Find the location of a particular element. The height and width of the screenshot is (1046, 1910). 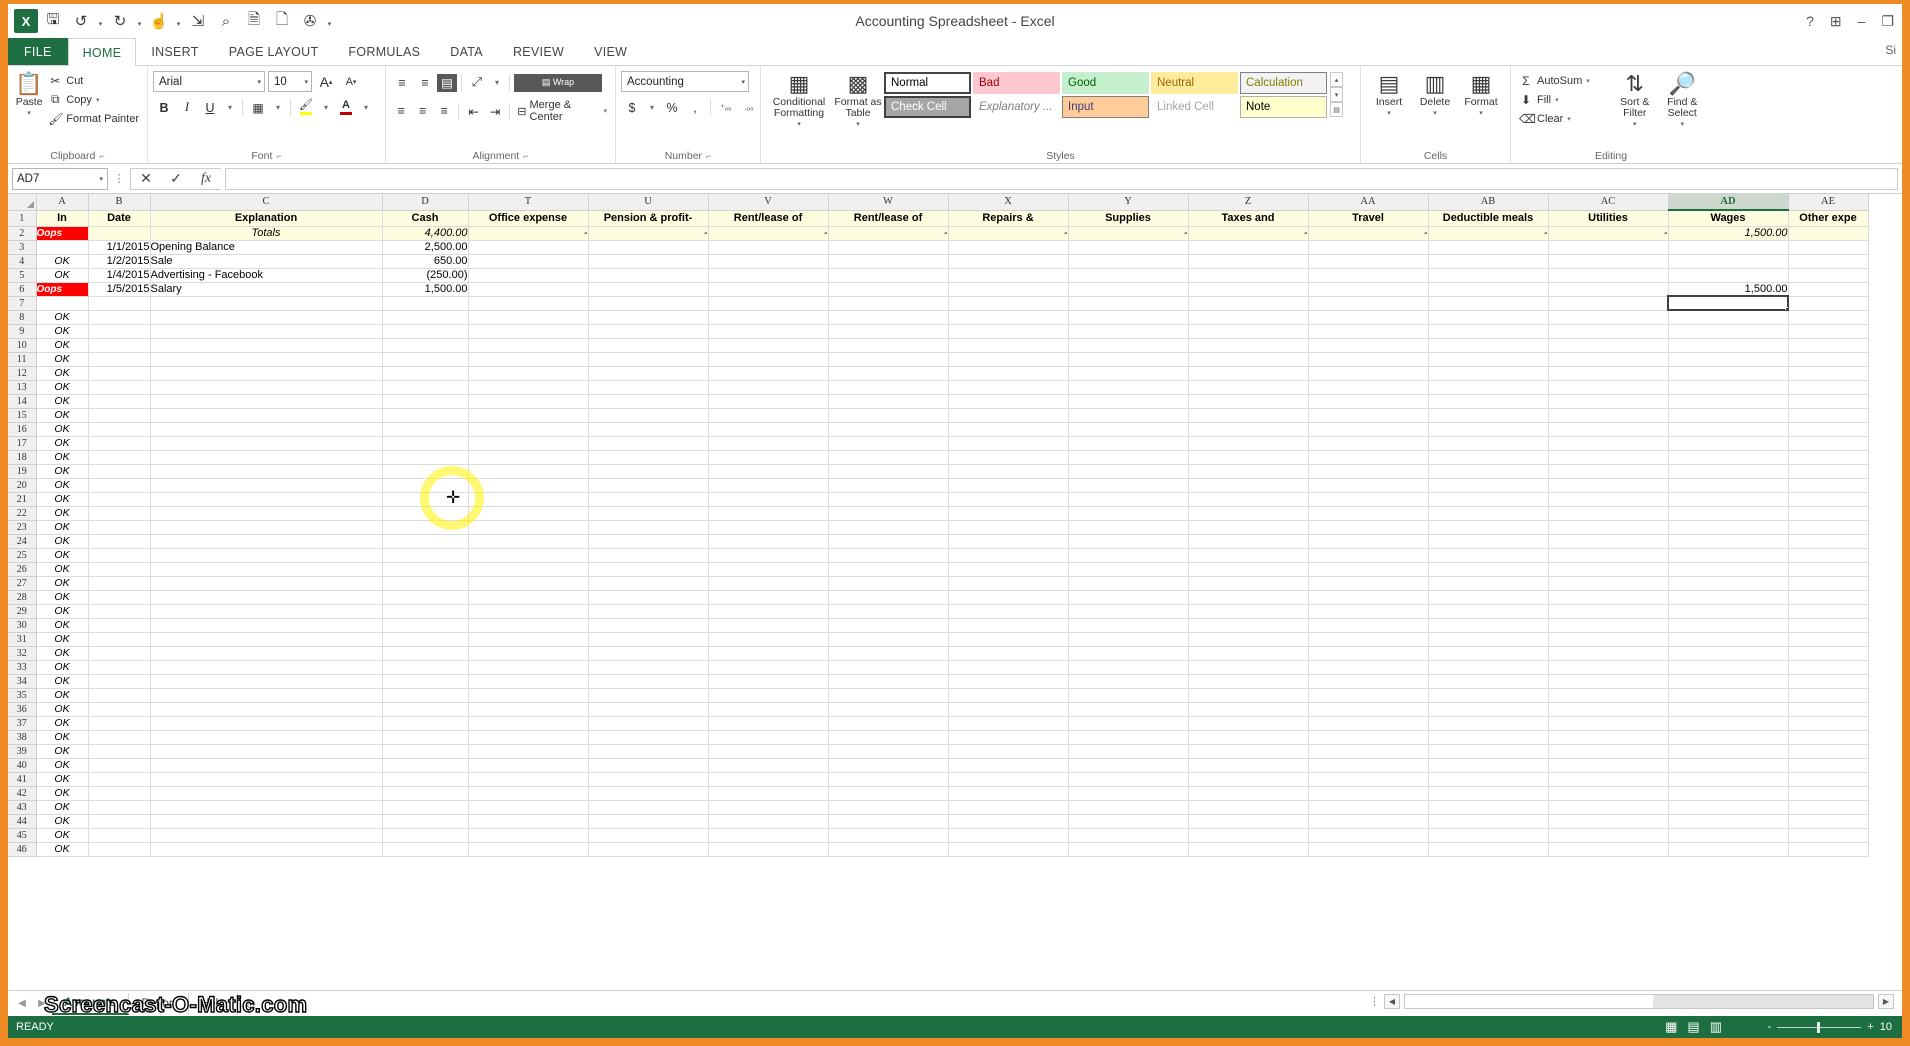

align-bottom-icon: ▤ is located at coordinates (447, 82).